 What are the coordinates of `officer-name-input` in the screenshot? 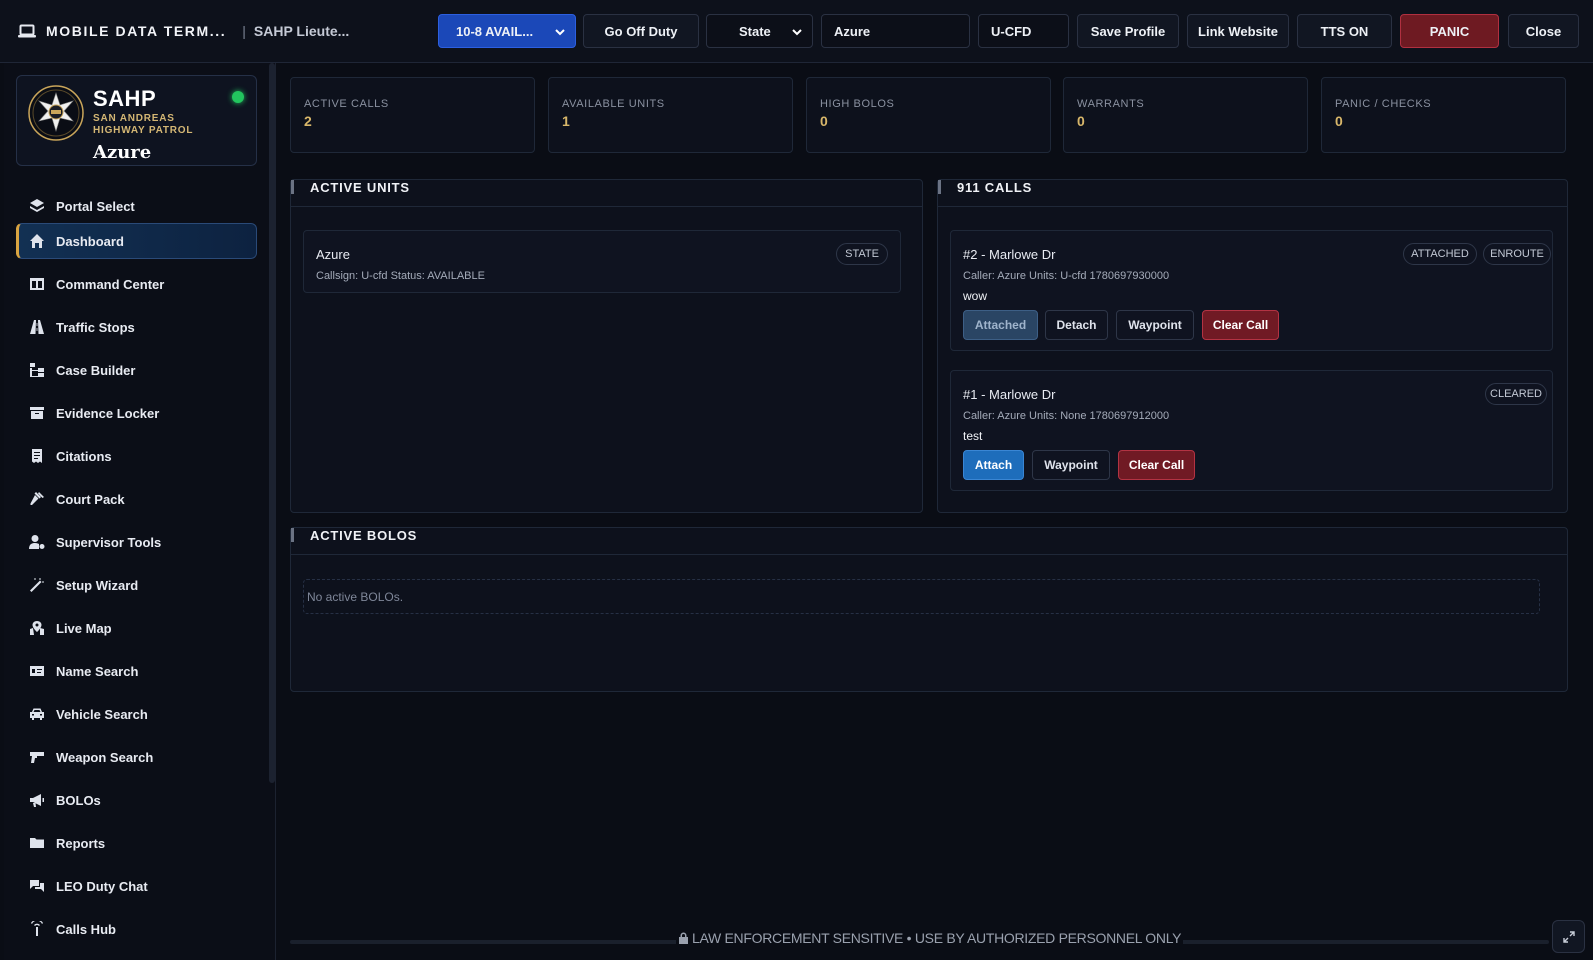 It's located at (895, 31).